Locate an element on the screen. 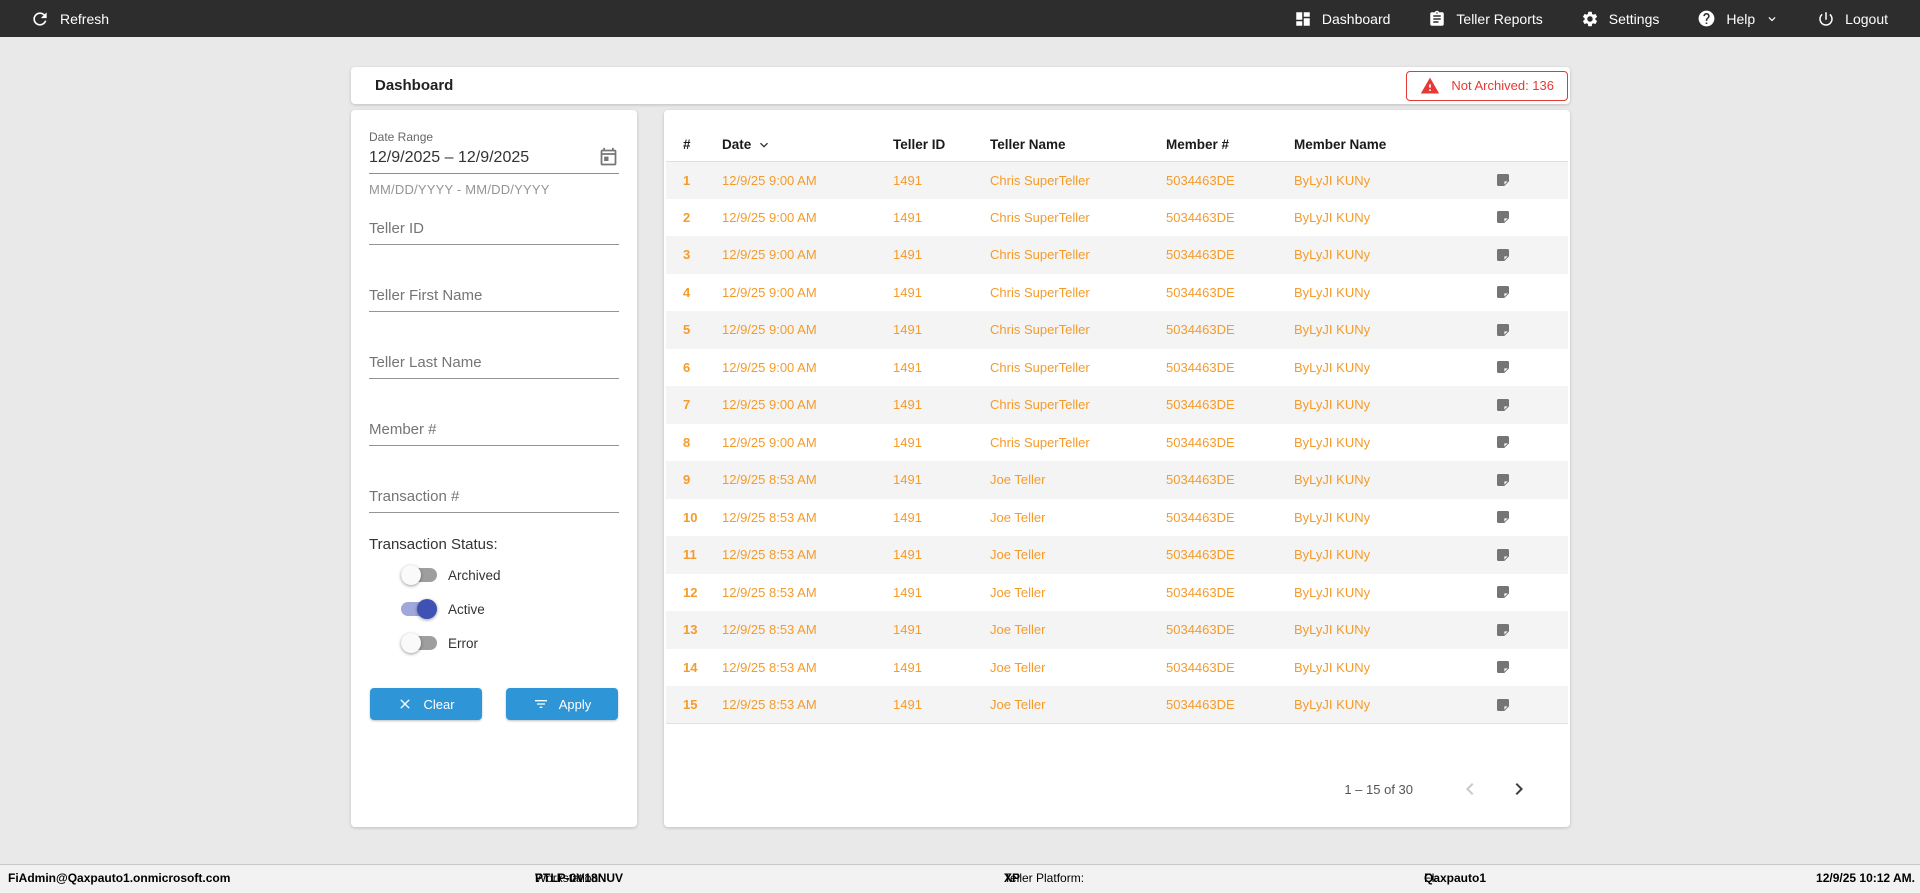 This screenshot has height=893, width=1920. nav-dashboard: Dashboard is located at coordinates (1342, 19).